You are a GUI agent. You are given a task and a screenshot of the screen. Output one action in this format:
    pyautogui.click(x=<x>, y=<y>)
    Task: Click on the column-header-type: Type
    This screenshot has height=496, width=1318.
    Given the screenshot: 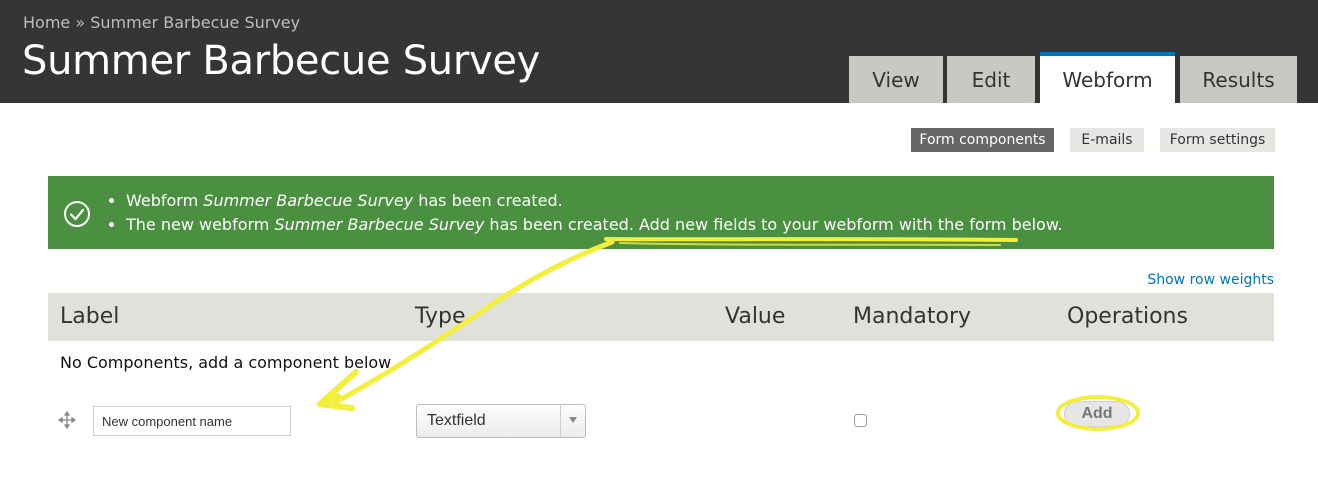 What is the action you would take?
    pyautogui.click(x=440, y=316)
    